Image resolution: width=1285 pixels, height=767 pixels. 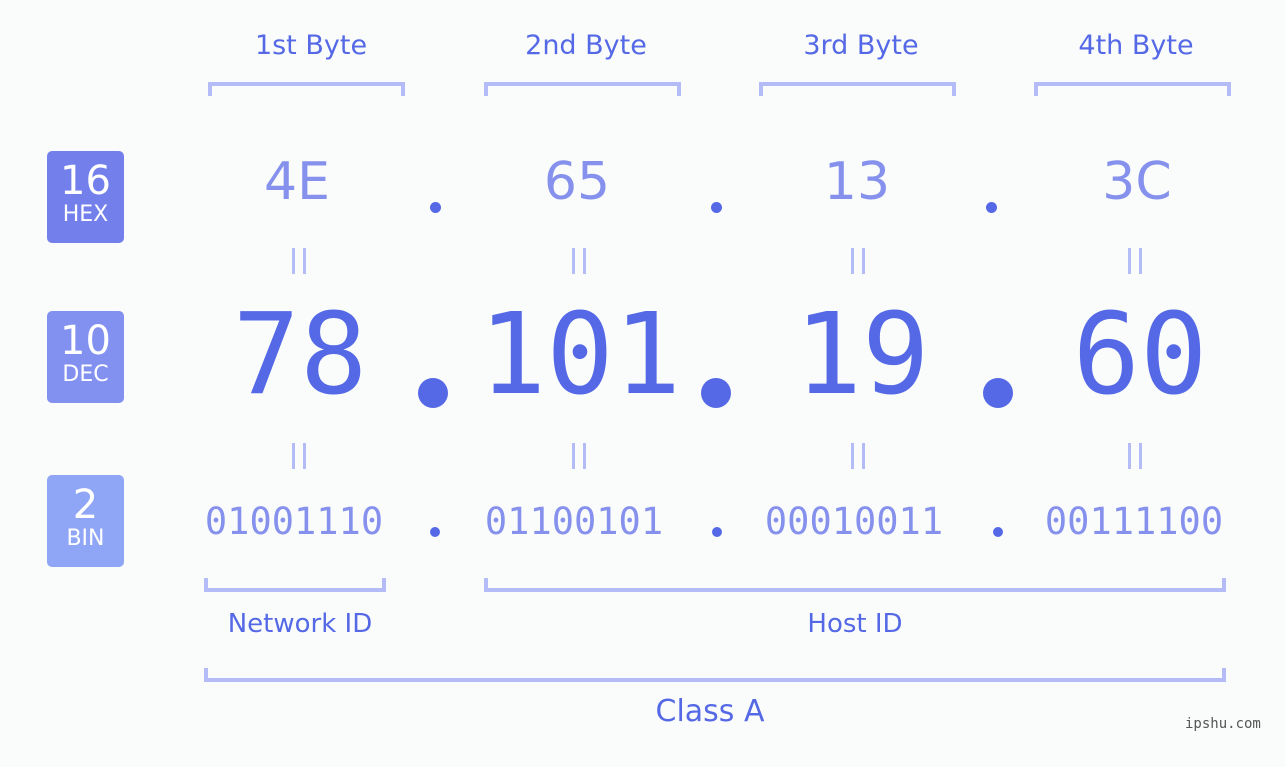 What do you see at coordinates (311, 45) in the screenshot?
I see `byte-label-1: 1st Byte` at bounding box center [311, 45].